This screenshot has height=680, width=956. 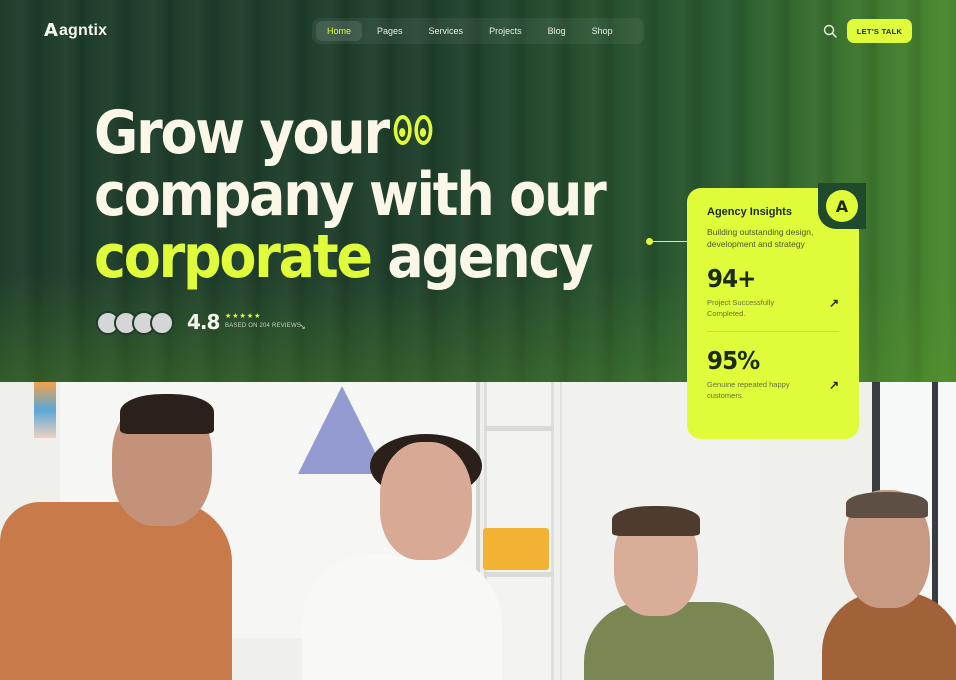 What do you see at coordinates (748, 390) in the screenshot?
I see `stat-label: Genuine repeated happy customers.` at bounding box center [748, 390].